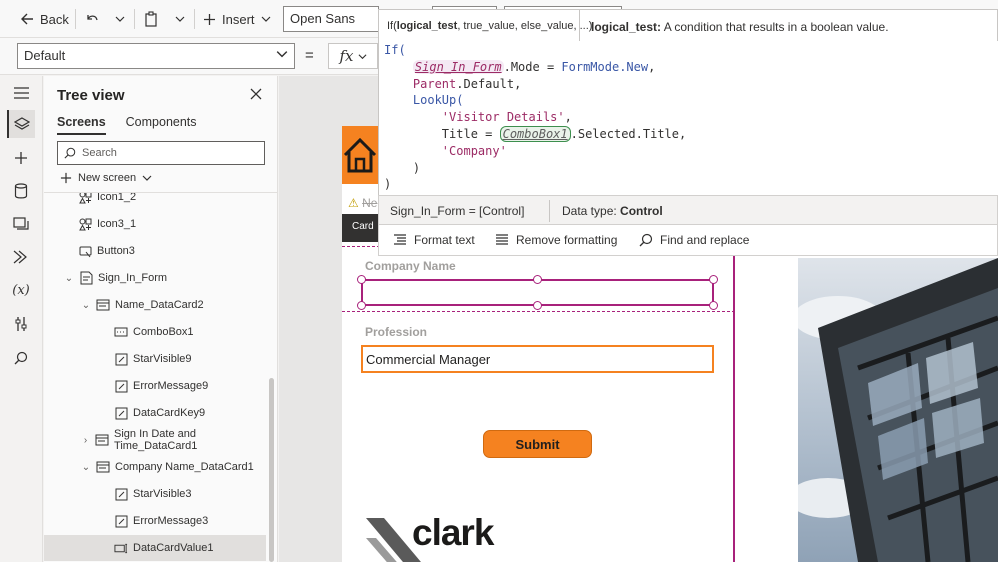 The height and width of the screenshot is (562, 998). What do you see at coordinates (163, 332) in the screenshot?
I see `tree-item-label: ComboBox1` at bounding box center [163, 332].